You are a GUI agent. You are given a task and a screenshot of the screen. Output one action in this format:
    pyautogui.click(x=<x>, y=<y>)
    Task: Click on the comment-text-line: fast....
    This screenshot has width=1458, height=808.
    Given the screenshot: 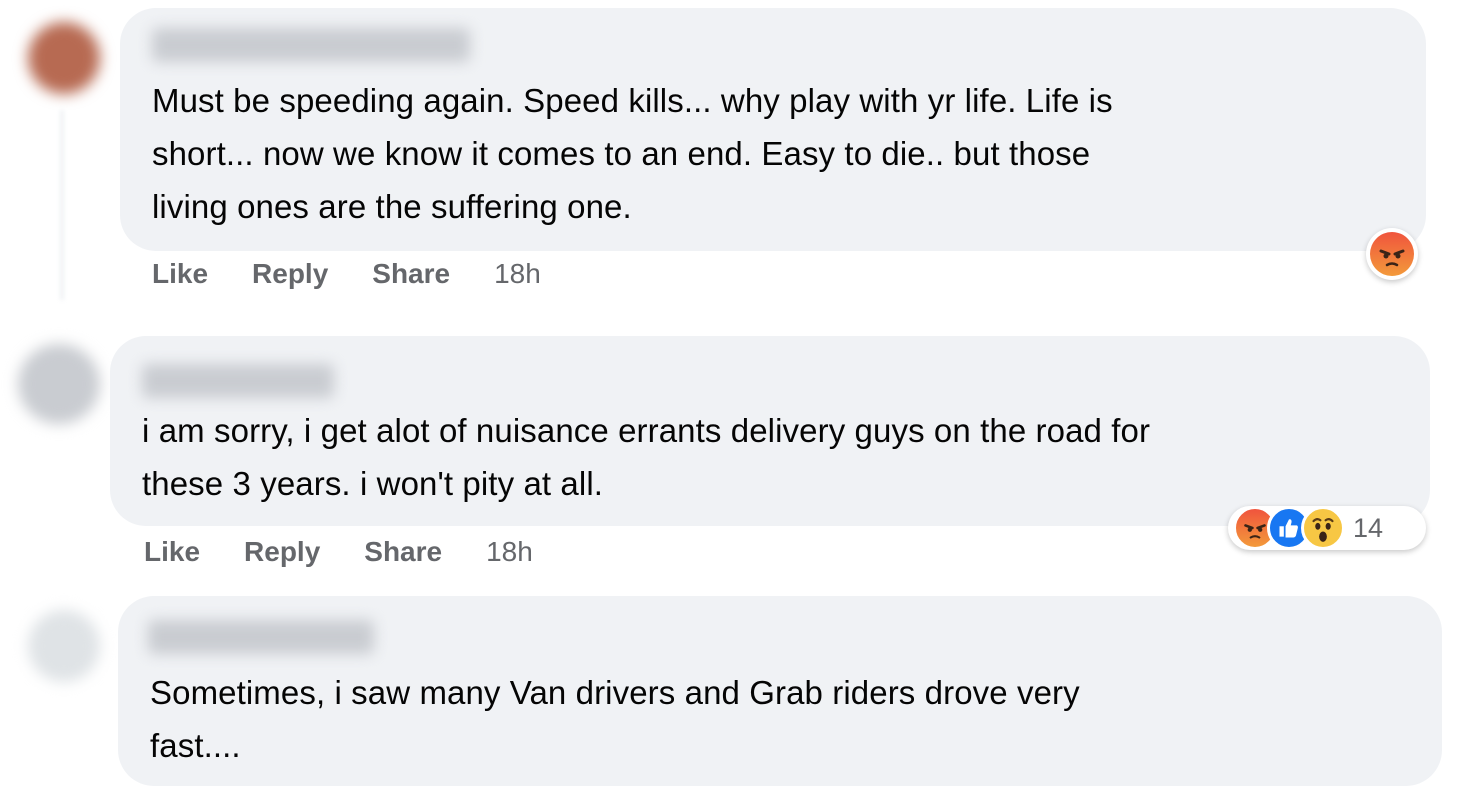 What is the action you would take?
    pyautogui.click(x=195, y=745)
    